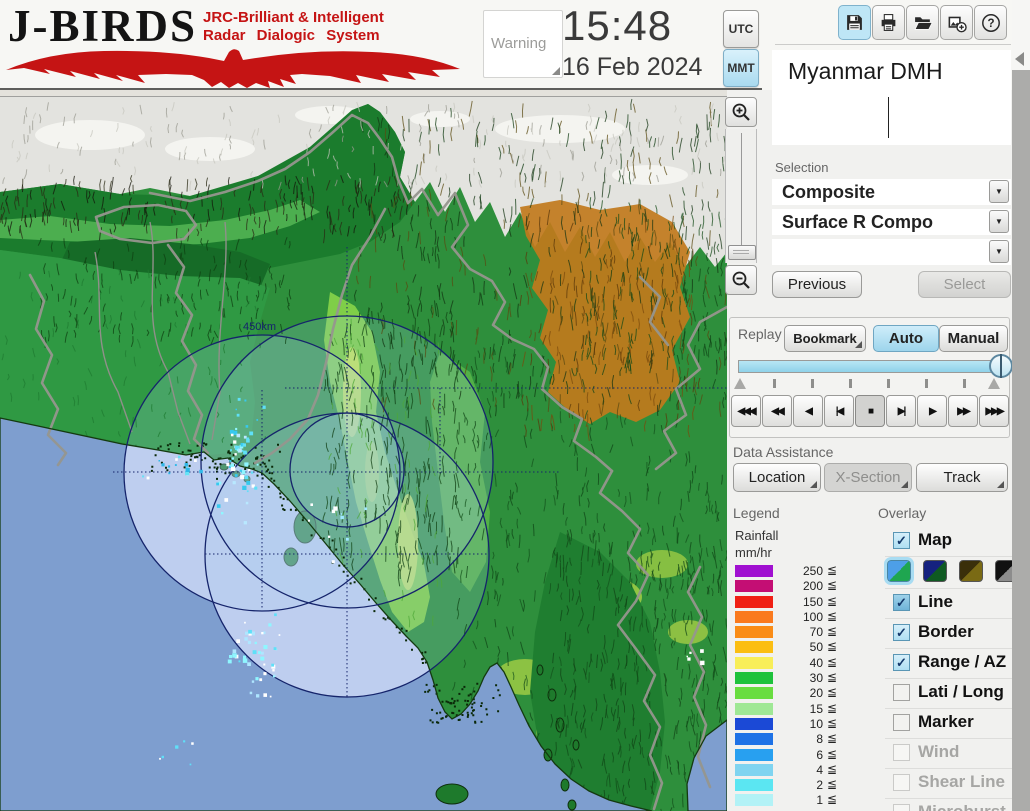  I want to click on overlay-label-text: Range / AZ, so click(962, 661).